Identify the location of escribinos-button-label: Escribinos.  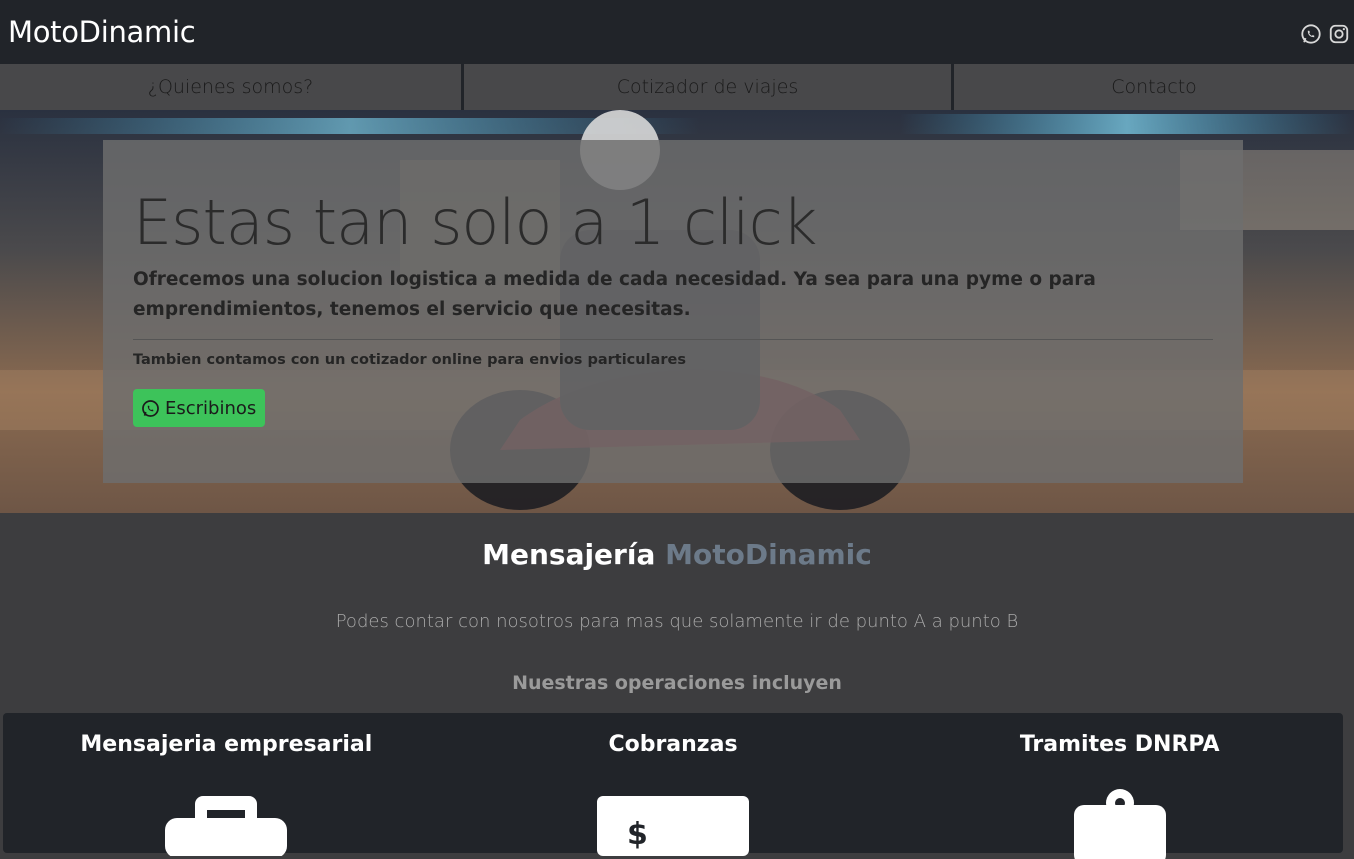
(211, 408).